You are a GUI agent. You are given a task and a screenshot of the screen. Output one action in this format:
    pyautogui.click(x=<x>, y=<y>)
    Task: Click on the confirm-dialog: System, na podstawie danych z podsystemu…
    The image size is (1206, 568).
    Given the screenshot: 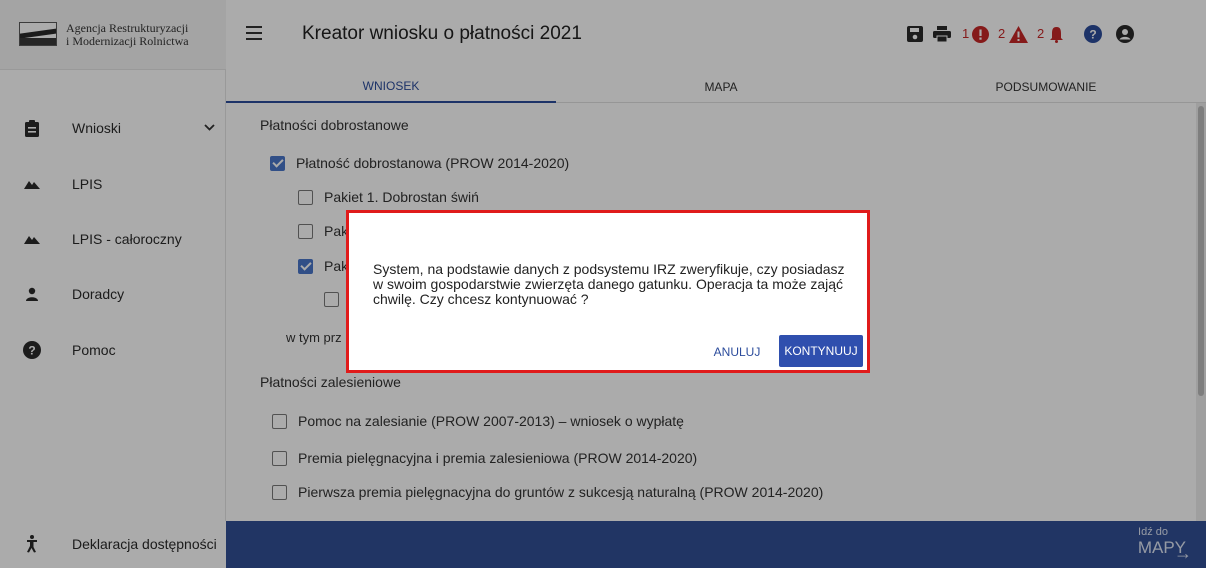 What is the action you would take?
    pyautogui.click(x=608, y=291)
    